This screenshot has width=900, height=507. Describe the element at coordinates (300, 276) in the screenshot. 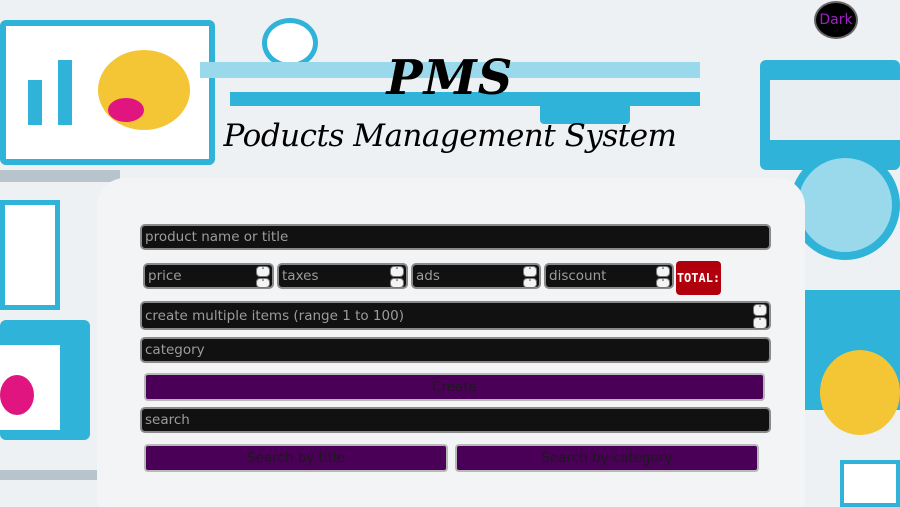

I see `taxes-placeholder: taxes` at that location.